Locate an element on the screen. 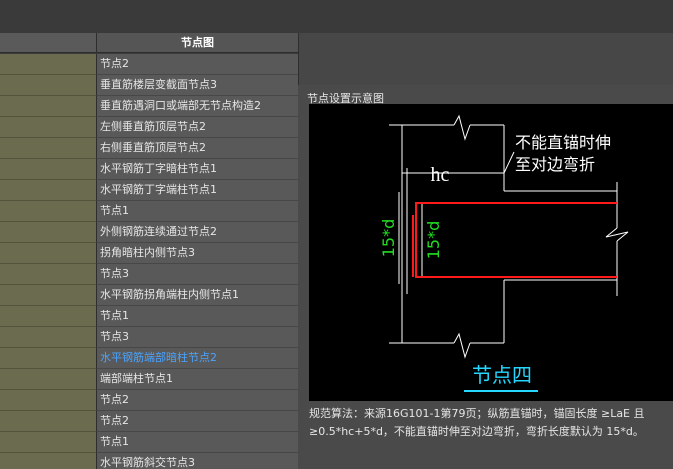 This screenshot has height=469, width=673. table-row-node-cell: 垂直筋遇洞口或端部无节点构造2 is located at coordinates (197, 106).